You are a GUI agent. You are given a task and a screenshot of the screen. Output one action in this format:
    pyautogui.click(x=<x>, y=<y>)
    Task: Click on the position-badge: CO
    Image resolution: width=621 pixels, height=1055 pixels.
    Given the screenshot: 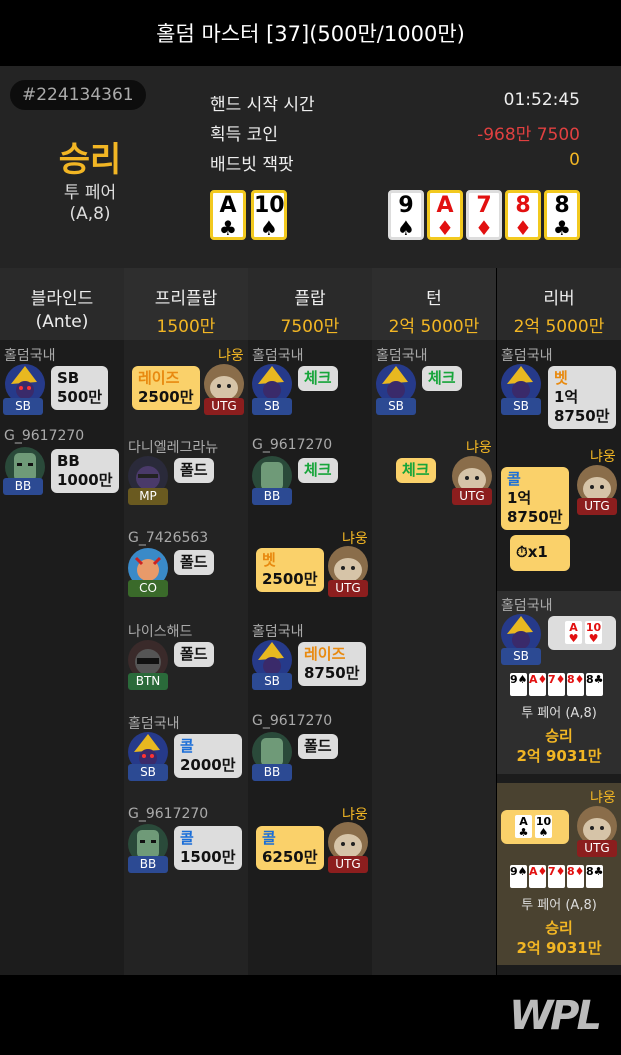 What is the action you would take?
    pyautogui.click(x=148, y=588)
    